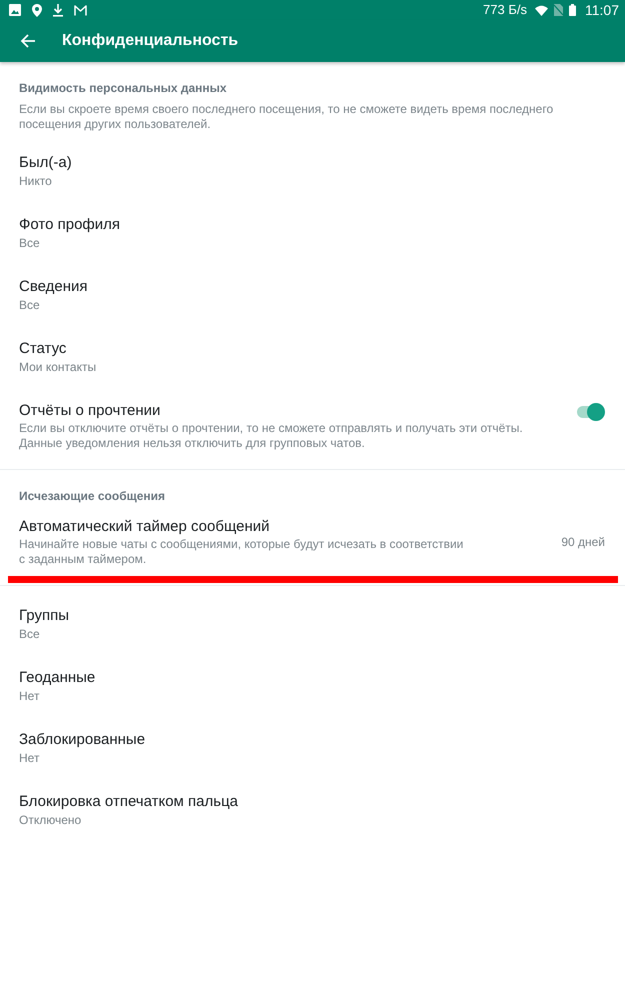 This screenshot has width=625, height=1000. Describe the element at coordinates (572, 10) in the screenshot. I see `battery-icon` at that location.